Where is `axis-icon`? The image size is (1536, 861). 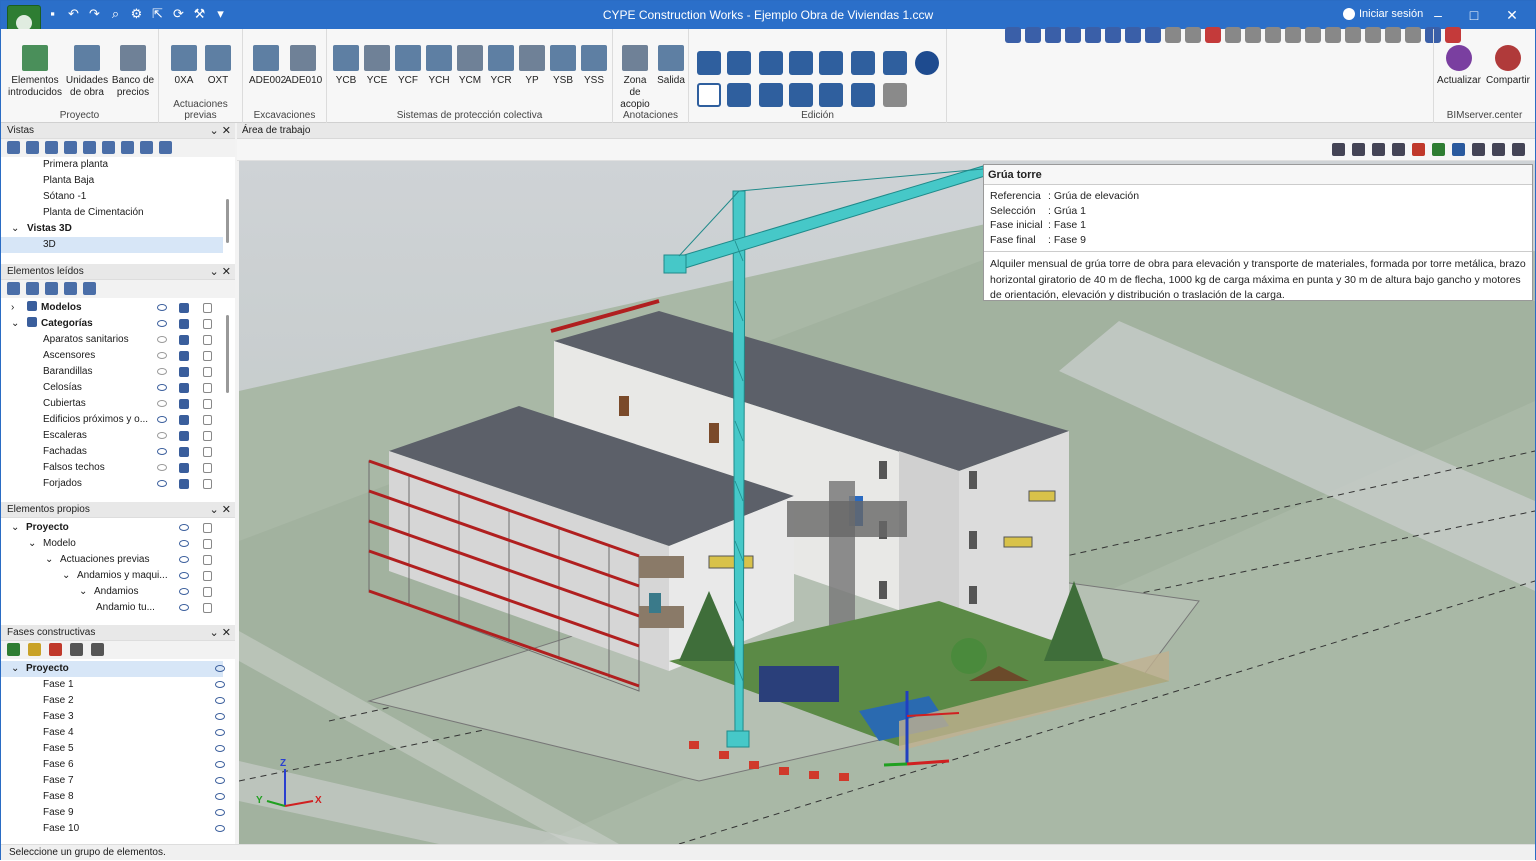 axis-icon is located at coordinates (1338, 149).